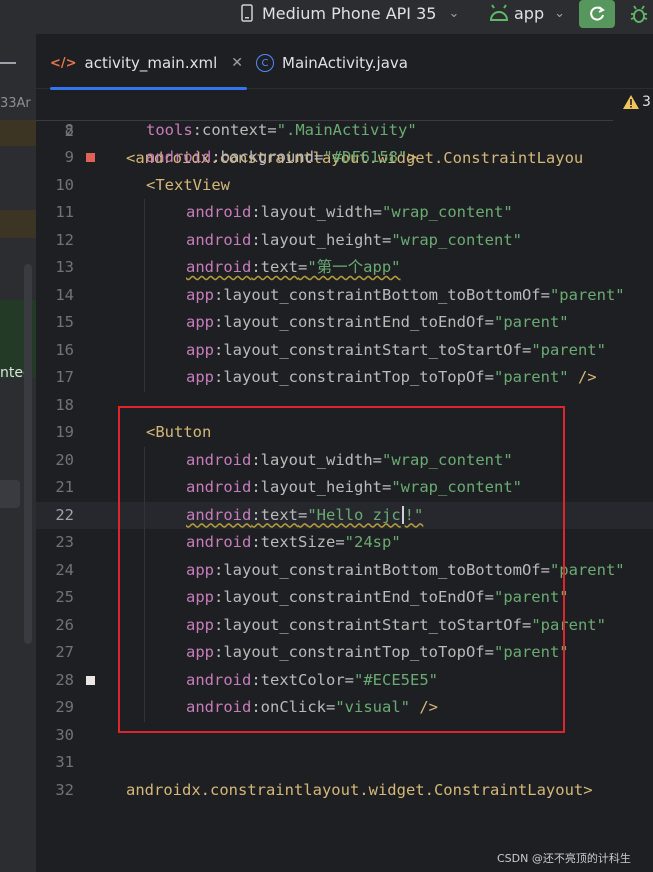 This screenshot has height=872, width=653. What do you see at coordinates (631, 102) in the screenshot?
I see `warning-icon` at bounding box center [631, 102].